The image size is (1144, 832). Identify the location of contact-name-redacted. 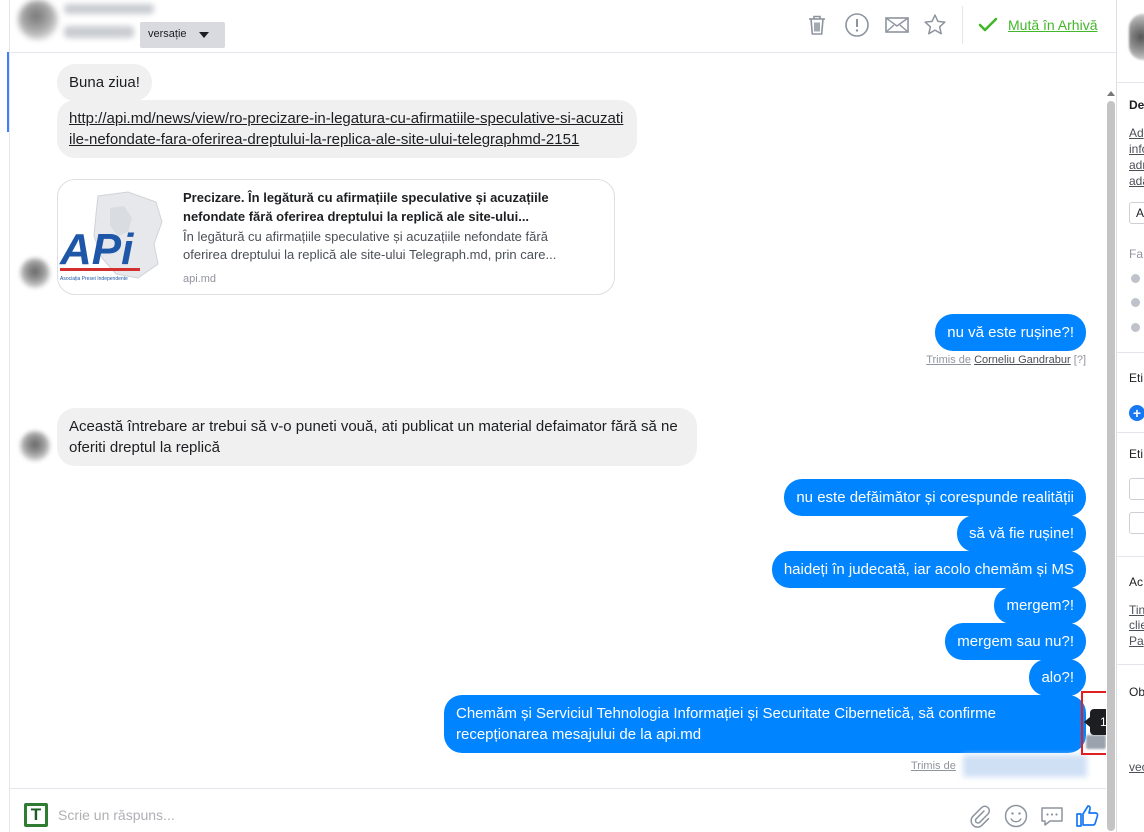
(109, 9).